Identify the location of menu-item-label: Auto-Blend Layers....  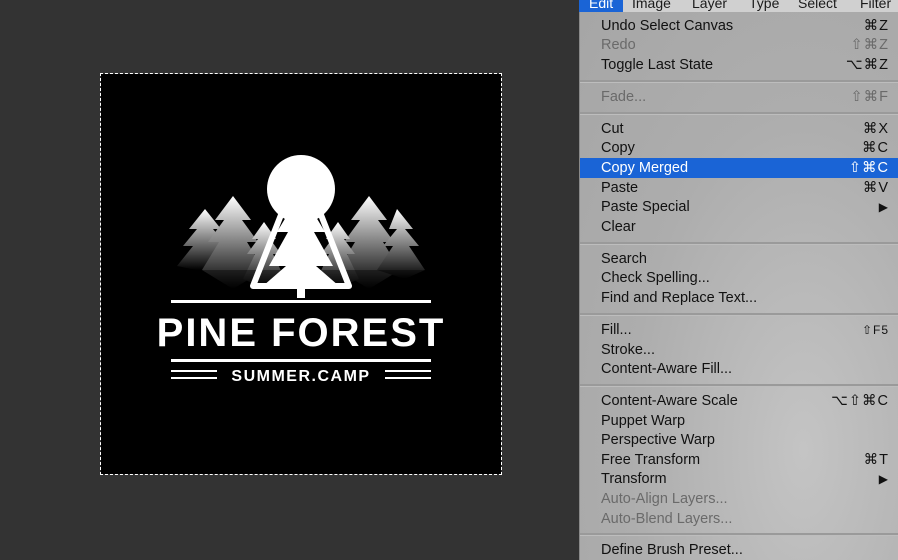
(667, 519).